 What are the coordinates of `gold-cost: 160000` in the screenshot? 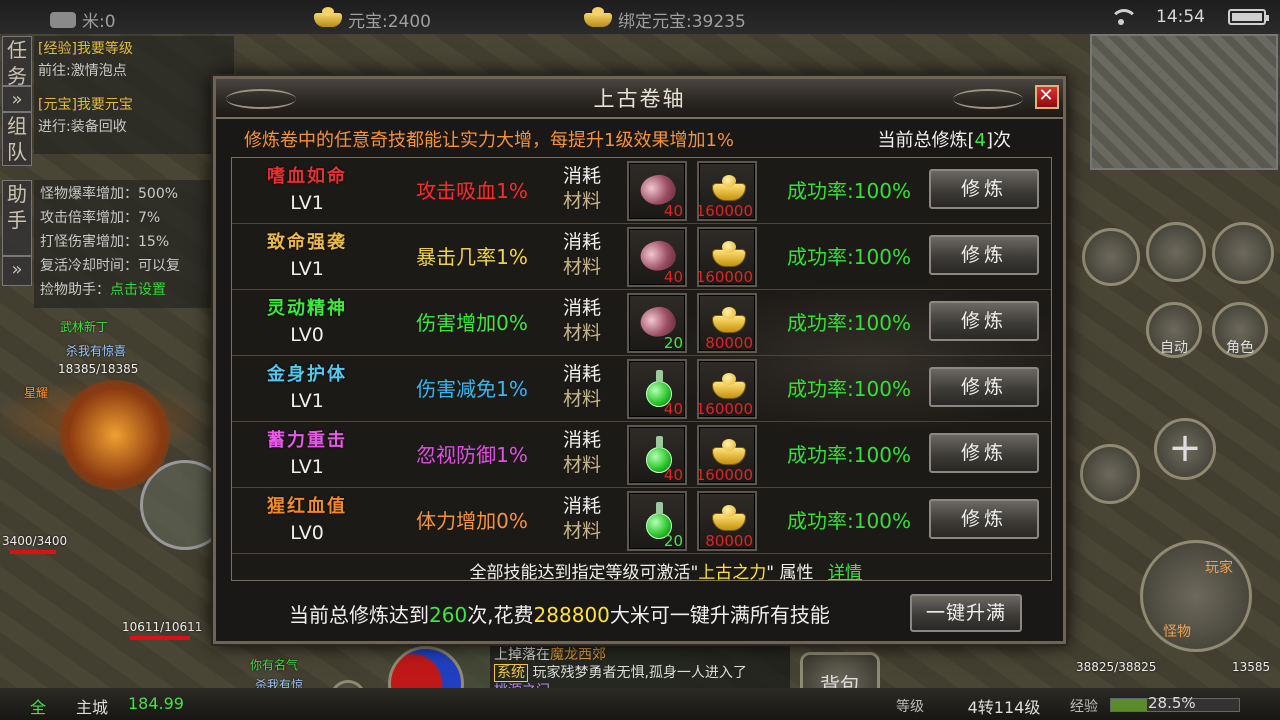 It's located at (724, 211).